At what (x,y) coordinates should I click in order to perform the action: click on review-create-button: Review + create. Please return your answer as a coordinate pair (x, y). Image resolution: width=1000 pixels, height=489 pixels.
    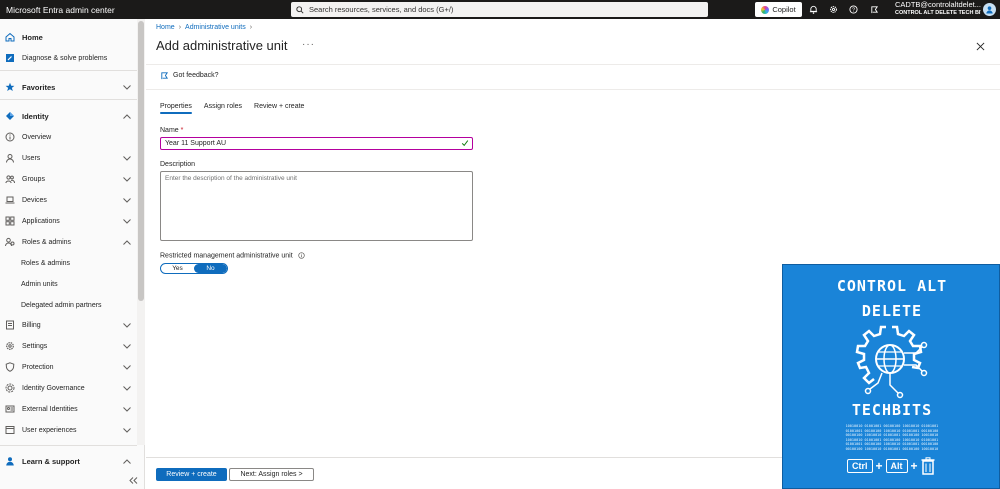
    Looking at the image, I should click on (191, 474).